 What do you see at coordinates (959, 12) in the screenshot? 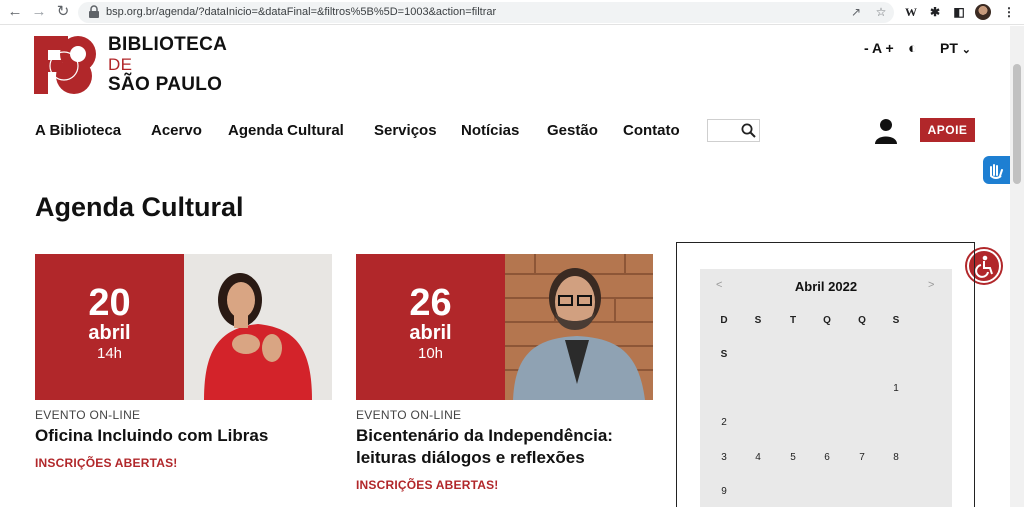
I see `side-panel-icon: ◧` at bounding box center [959, 12].